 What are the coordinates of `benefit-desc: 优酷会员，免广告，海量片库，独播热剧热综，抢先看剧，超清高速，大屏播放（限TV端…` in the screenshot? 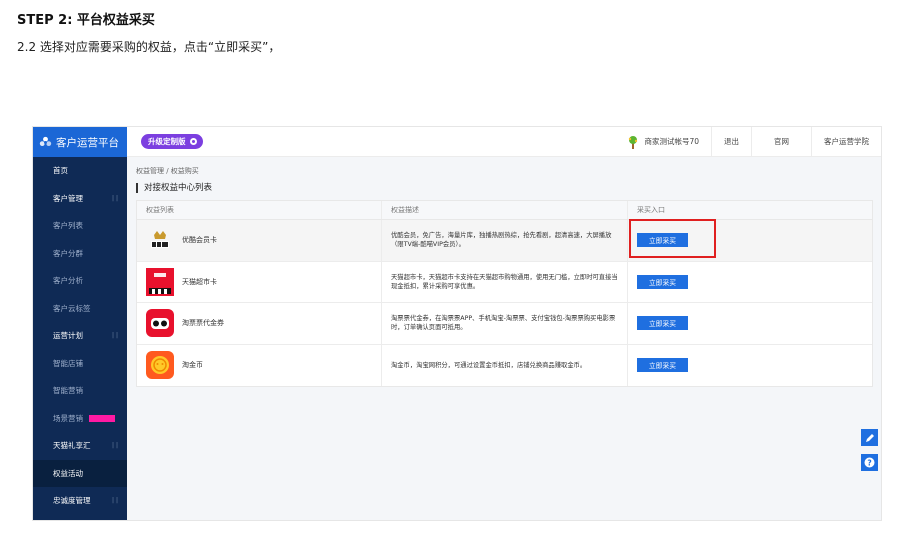 It's located at (501, 240).